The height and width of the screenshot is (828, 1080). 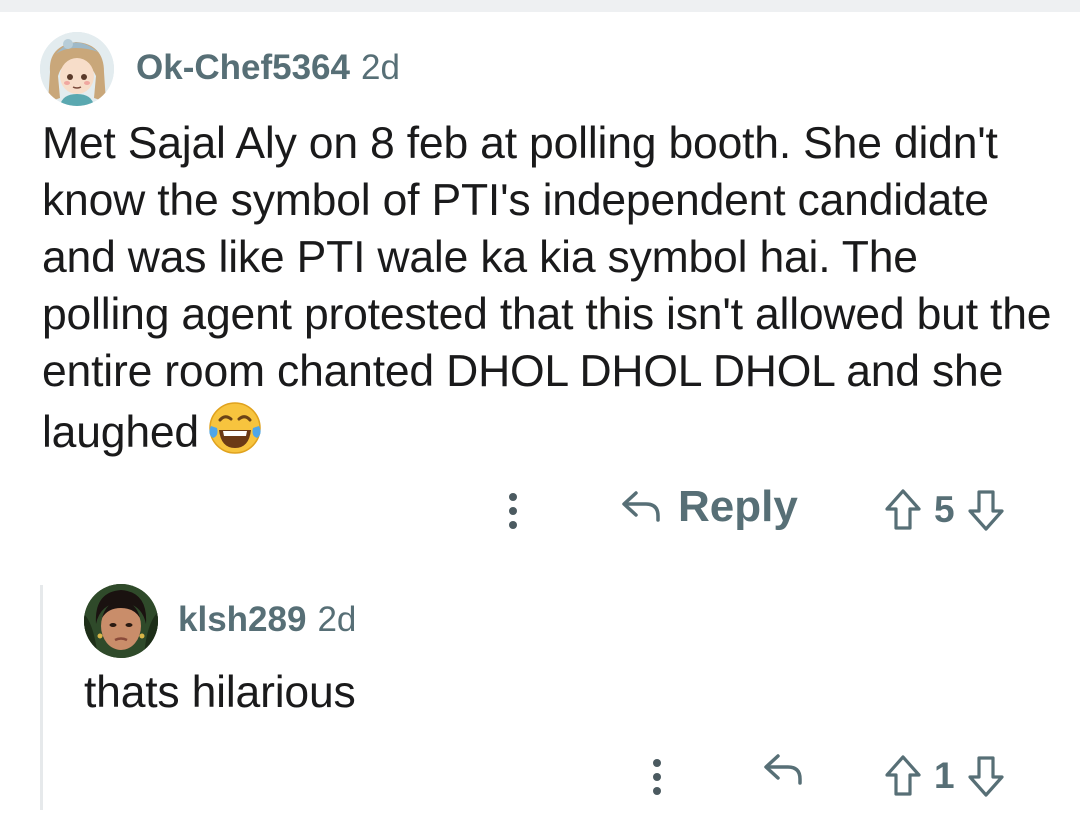 I want to click on reply-body: thats hilarious, so click(x=220, y=692).